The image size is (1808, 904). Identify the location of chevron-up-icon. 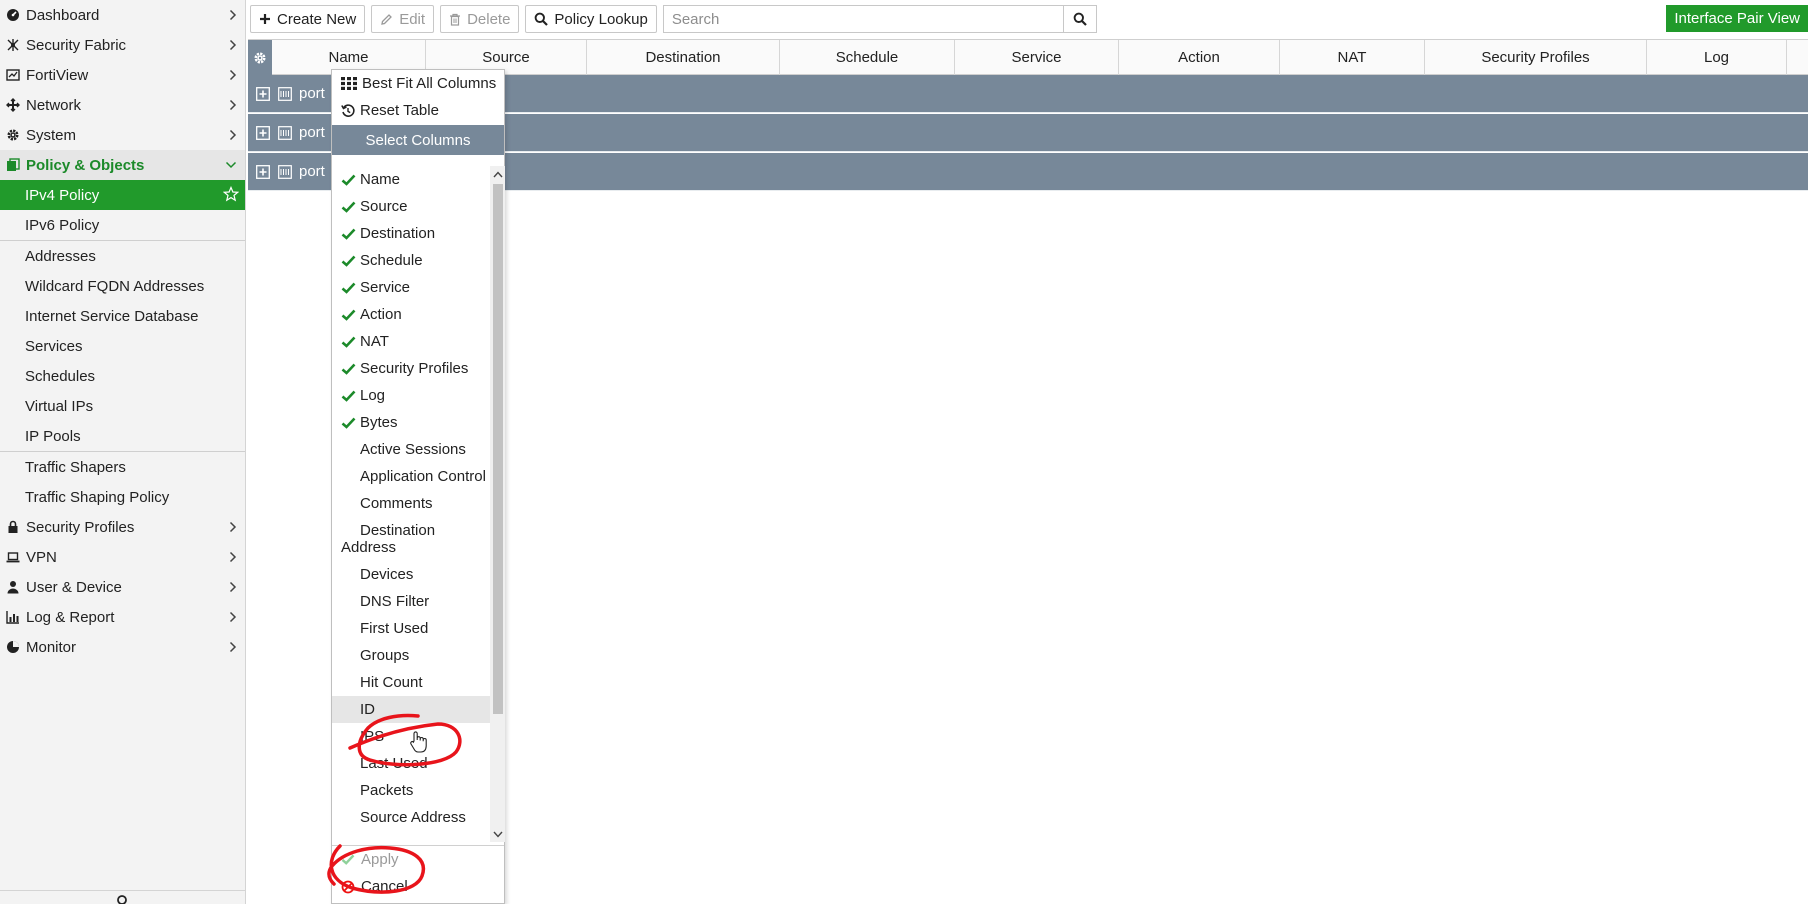
(497, 174).